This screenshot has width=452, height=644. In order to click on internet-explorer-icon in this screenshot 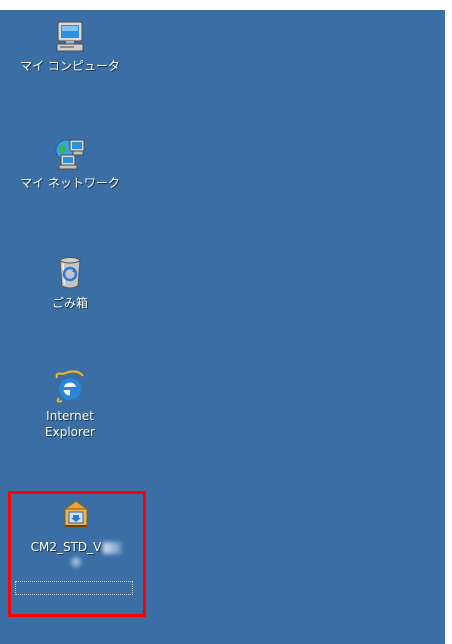, I will do `click(69, 386)`.